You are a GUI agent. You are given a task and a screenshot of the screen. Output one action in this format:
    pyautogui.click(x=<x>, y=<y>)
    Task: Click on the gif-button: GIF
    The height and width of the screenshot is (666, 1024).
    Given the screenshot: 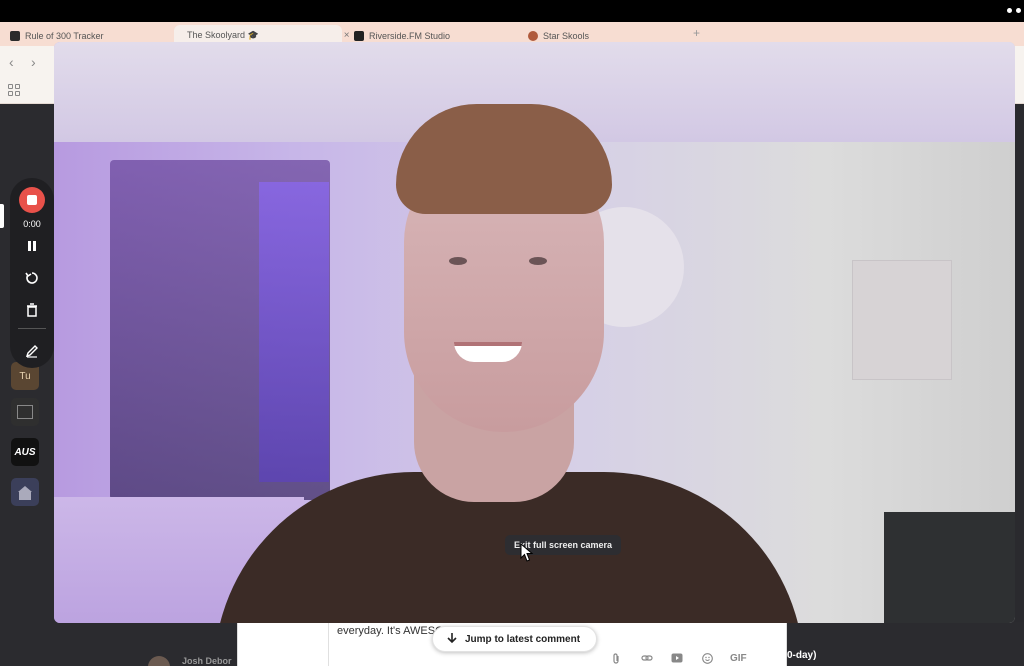 What is the action you would take?
    pyautogui.click(x=738, y=658)
    